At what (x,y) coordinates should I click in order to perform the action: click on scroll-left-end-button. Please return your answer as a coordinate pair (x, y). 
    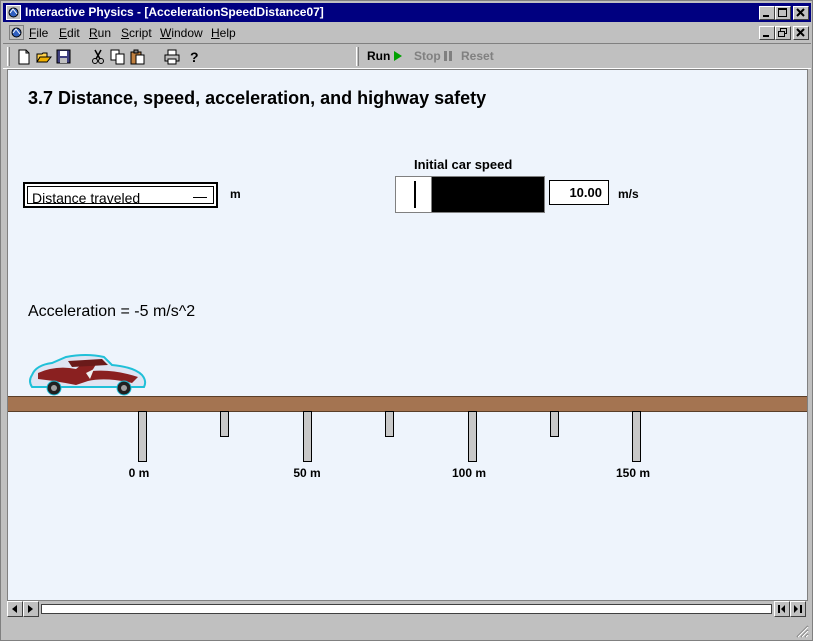
    Looking at the image, I should click on (782, 609).